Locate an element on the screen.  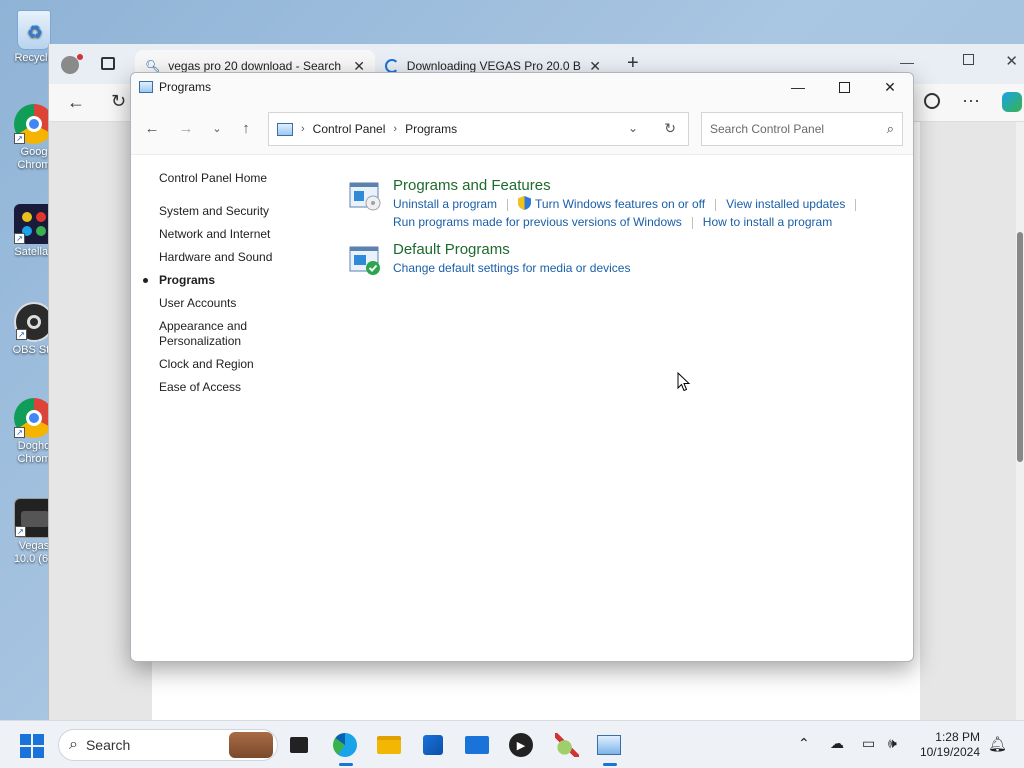
address-bar: › Control Panel › Programs ⌄ ↻ is located at coordinates (478, 129).